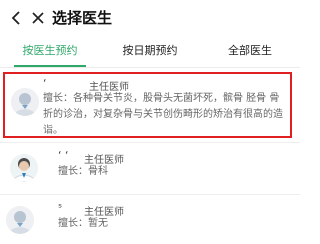 The image size is (320, 244). I want to click on page-title: 选择医生, so click(82, 18).